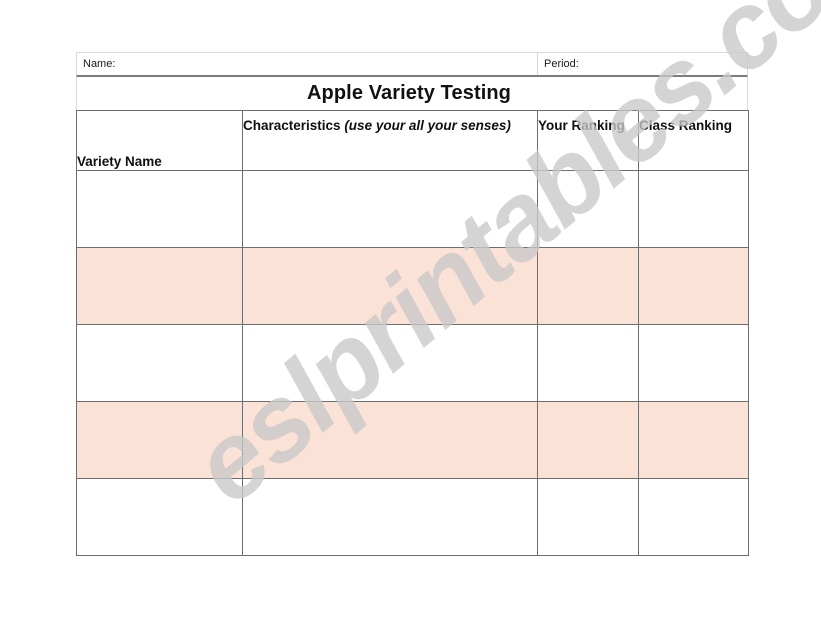 Image resolution: width=821 pixels, height=634 pixels. Describe the element at coordinates (693, 140) in the screenshot. I see `column-header-class-ranking: Class Ranking` at that location.